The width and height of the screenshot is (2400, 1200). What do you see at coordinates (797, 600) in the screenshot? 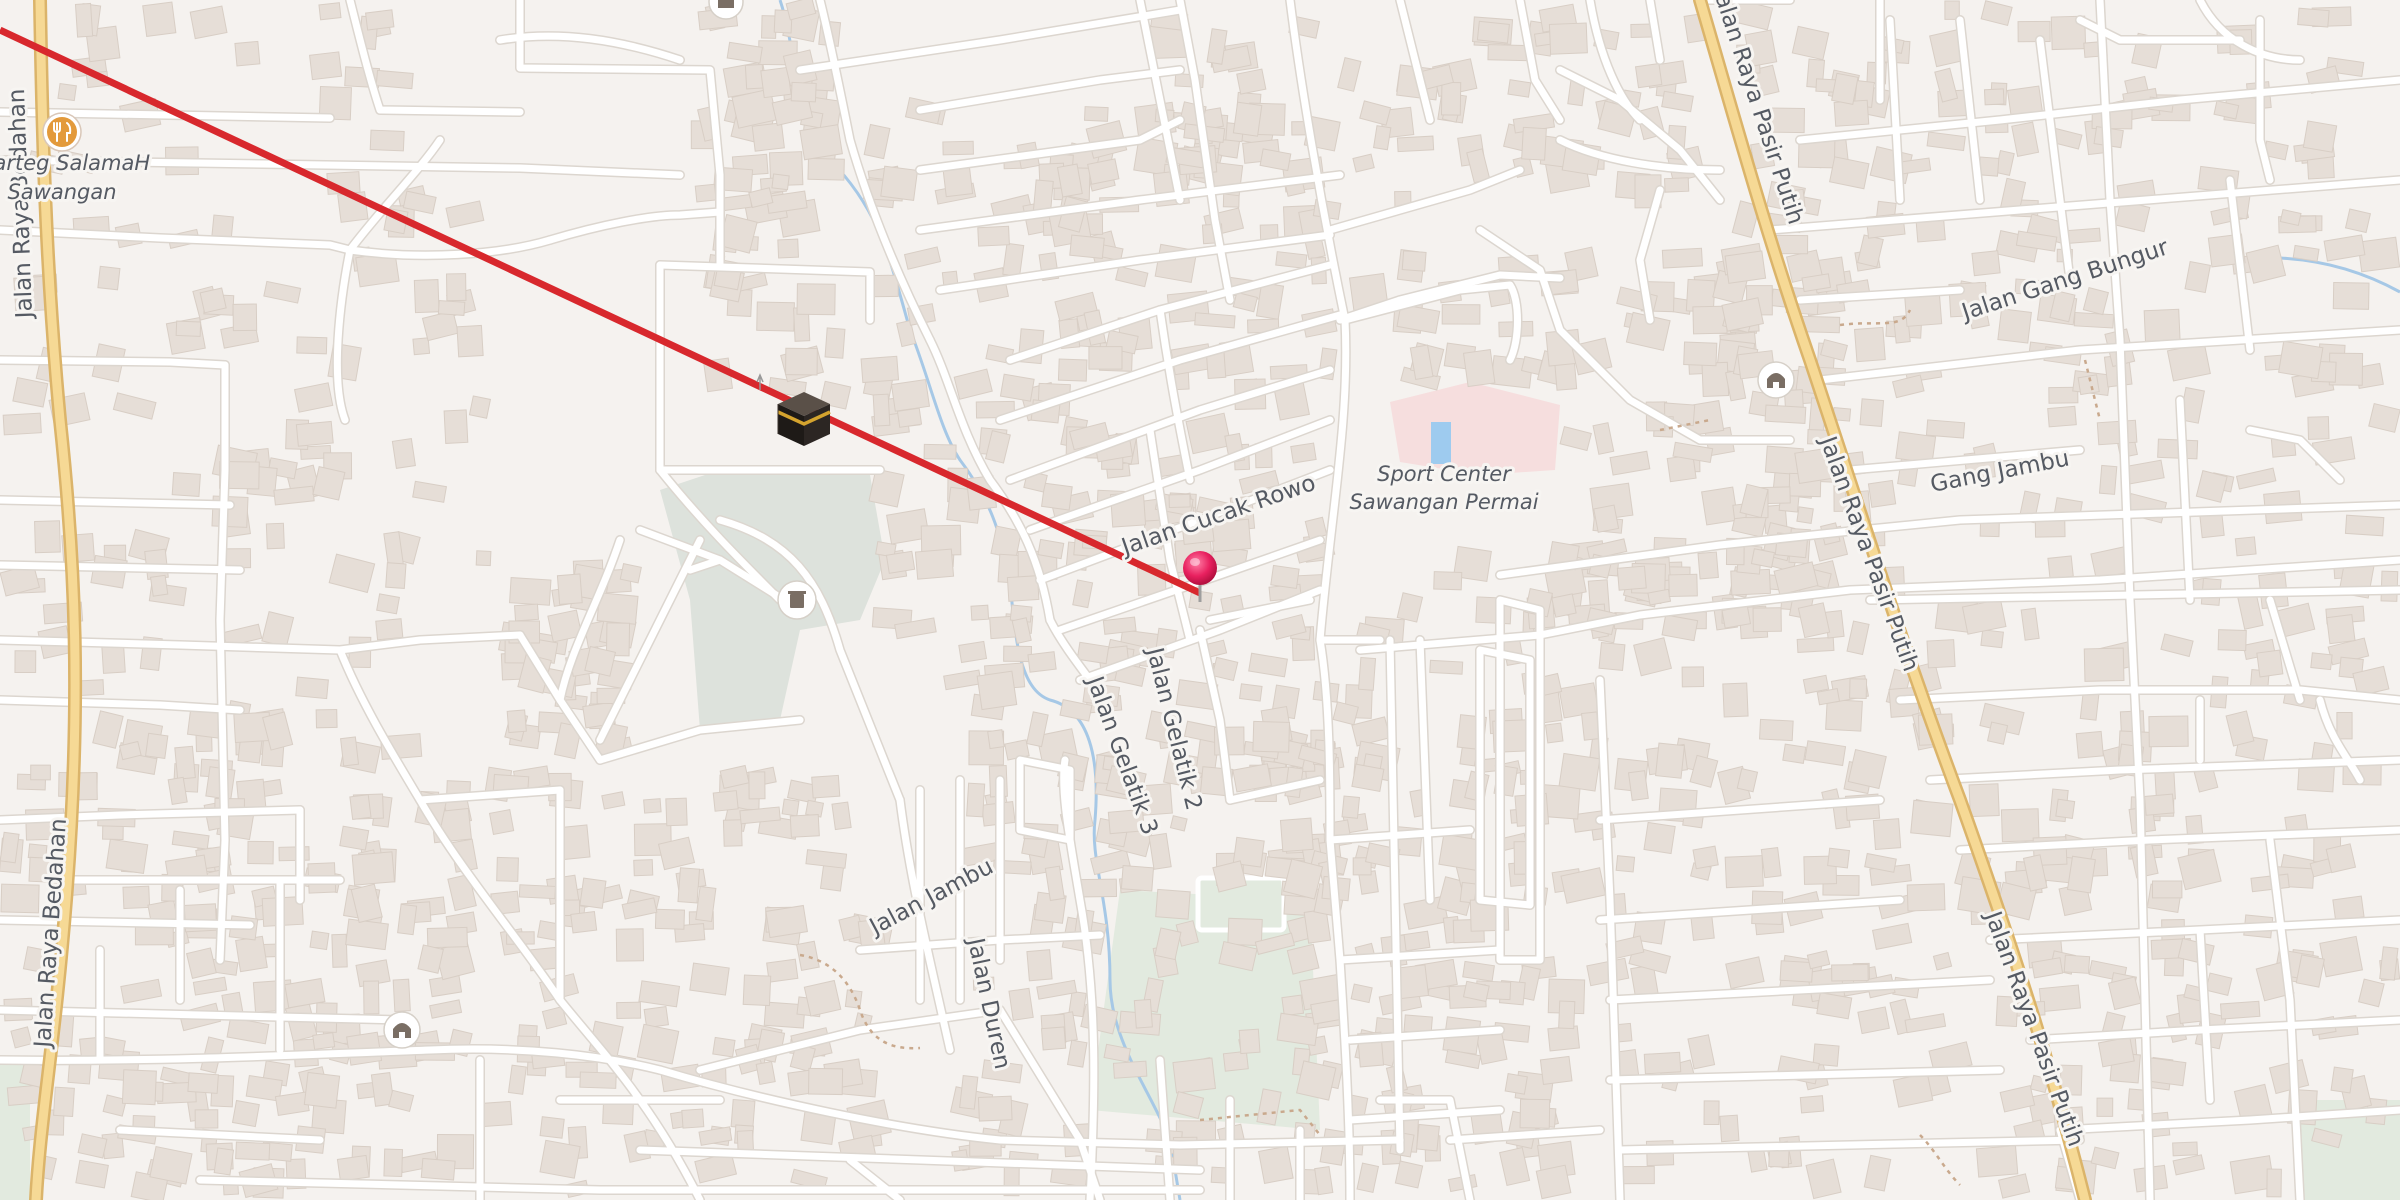
I see `cemetery-icon` at bounding box center [797, 600].